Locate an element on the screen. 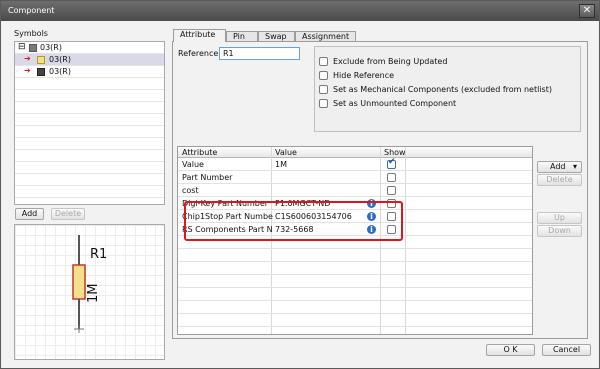 Image resolution: width=600 pixels, height=369 pixels. highlight-box is located at coordinates (293, 221).